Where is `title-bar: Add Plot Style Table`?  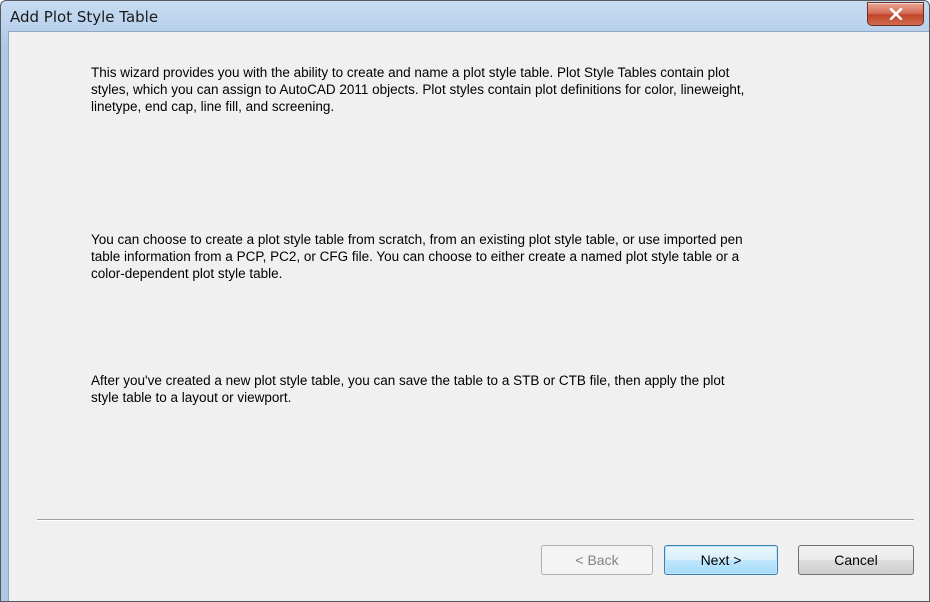 title-bar: Add Plot Style Table is located at coordinates (465, 16).